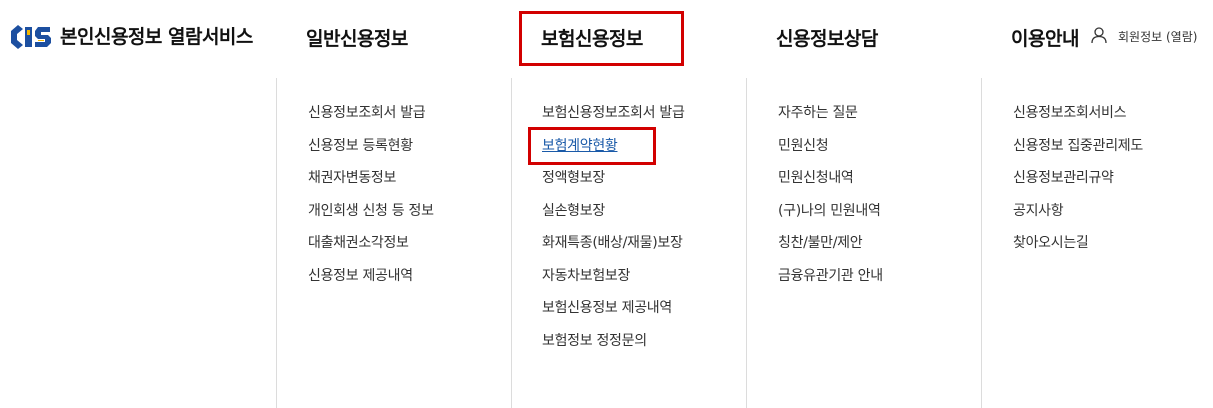 Image resolution: width=1213 pixels, height=408 pixels. Describe the element at coordinates (613, 344) in the screenshot. I see `menu-item: 보험정보 정정문의` at that location.